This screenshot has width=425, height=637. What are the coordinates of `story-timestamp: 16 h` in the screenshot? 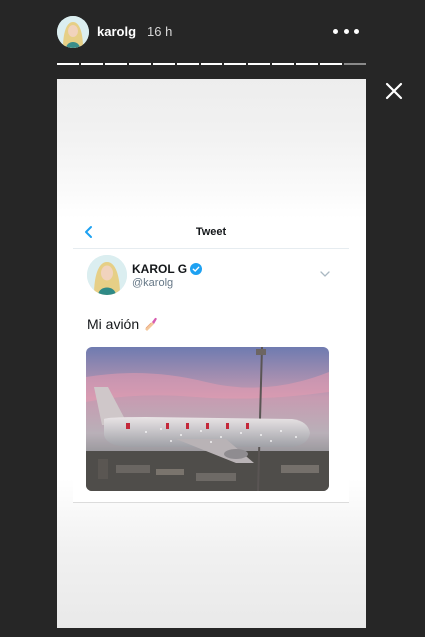 It's located at (160, 31).